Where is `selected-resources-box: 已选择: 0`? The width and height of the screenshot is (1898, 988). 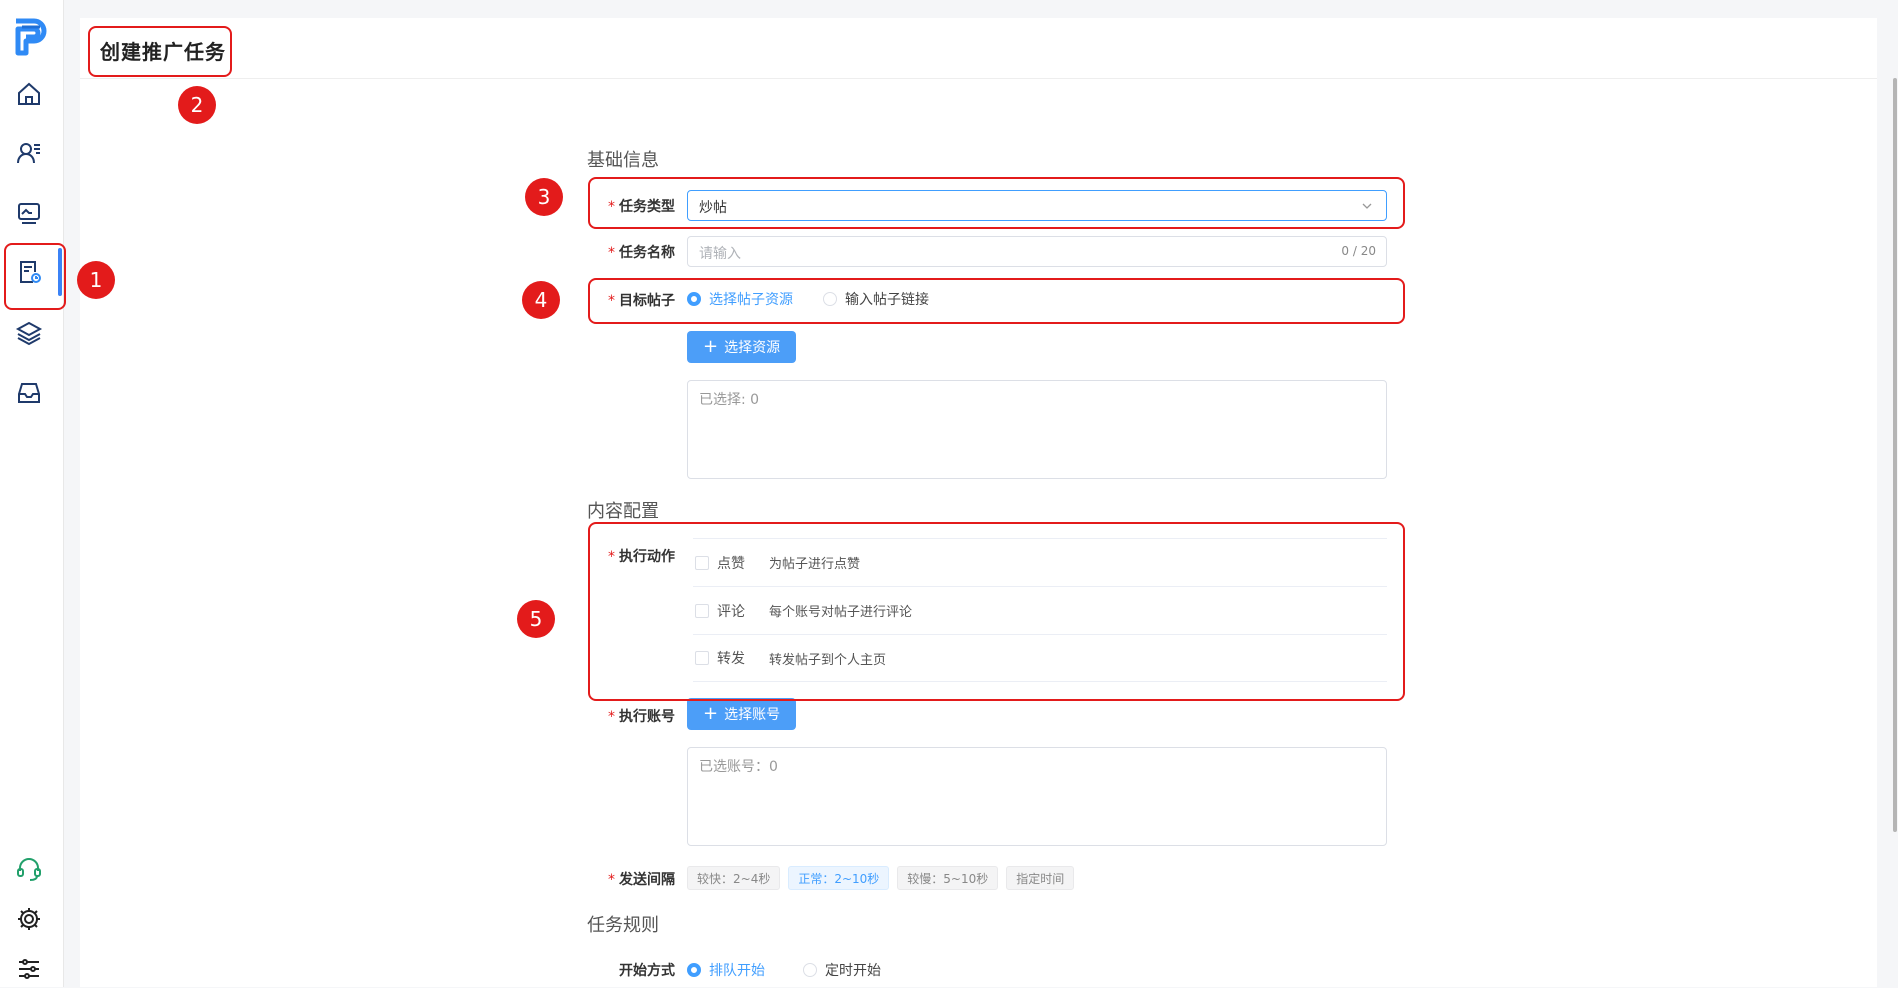
selected-resources-box: 已选择: 0 is located at coordinates (1037, 429).